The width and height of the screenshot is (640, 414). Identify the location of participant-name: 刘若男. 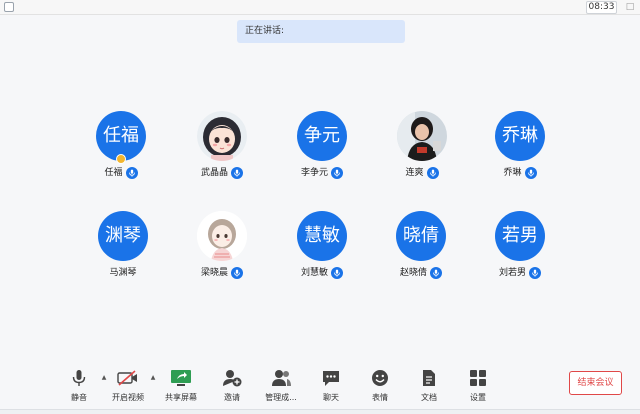
(512, 273).